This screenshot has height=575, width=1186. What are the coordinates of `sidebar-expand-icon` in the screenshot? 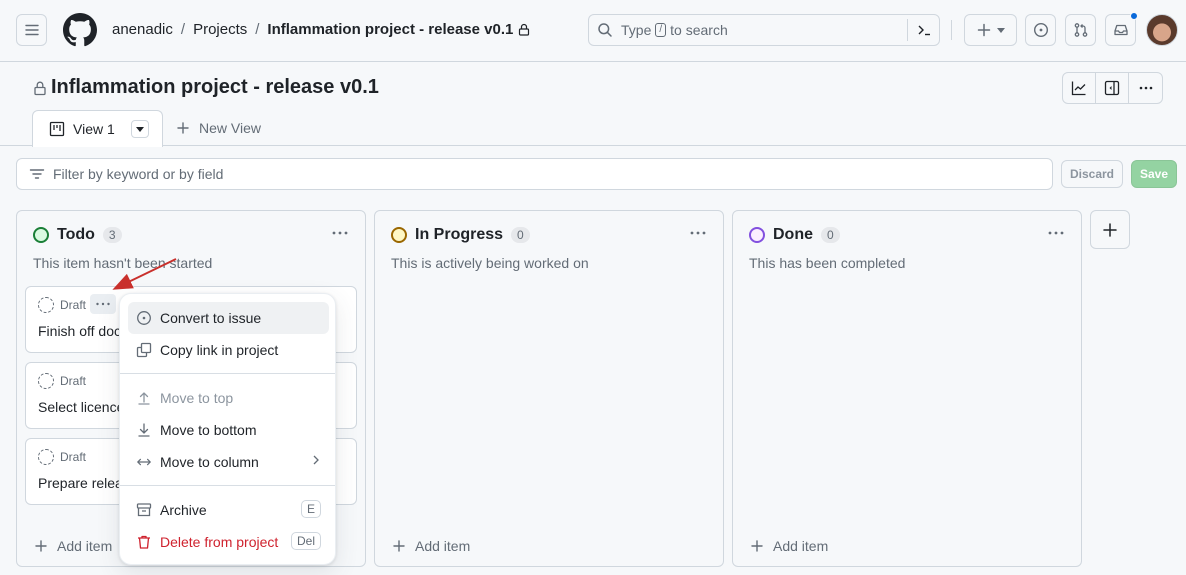 It's located at (1112, 88).